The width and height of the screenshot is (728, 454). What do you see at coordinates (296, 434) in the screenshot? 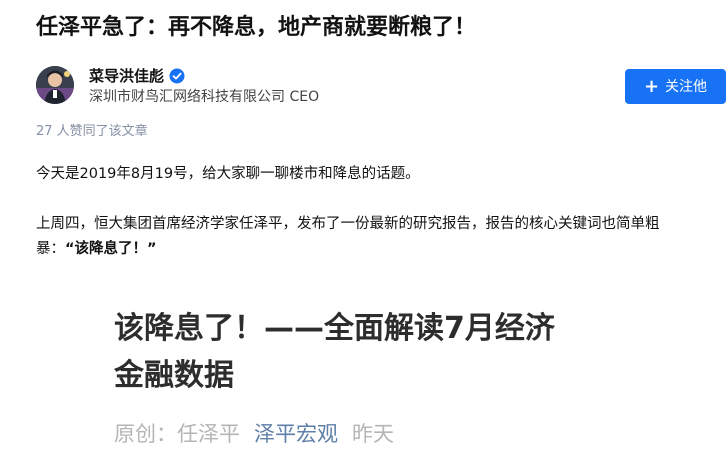
I see `embedded-meta-brand: 泽平宏观` at bounding box center [296, 434].